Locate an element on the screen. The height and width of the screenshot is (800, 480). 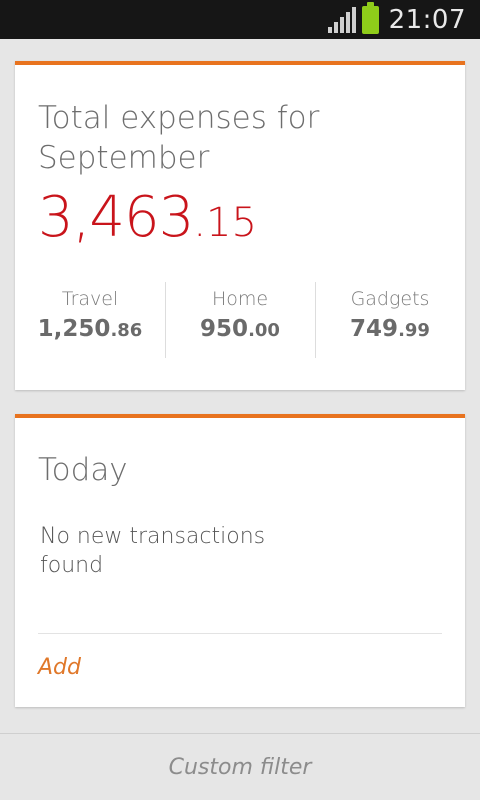
category-name: Home is located at coordinates (240, 299).